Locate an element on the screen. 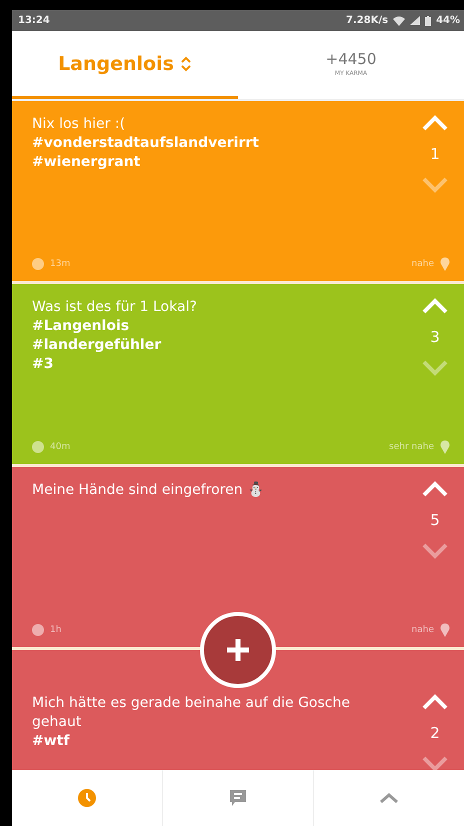 The width and height of the screenshot is (464, 826). network-speed: 7.28K/s is located at coordinates (367, 20).